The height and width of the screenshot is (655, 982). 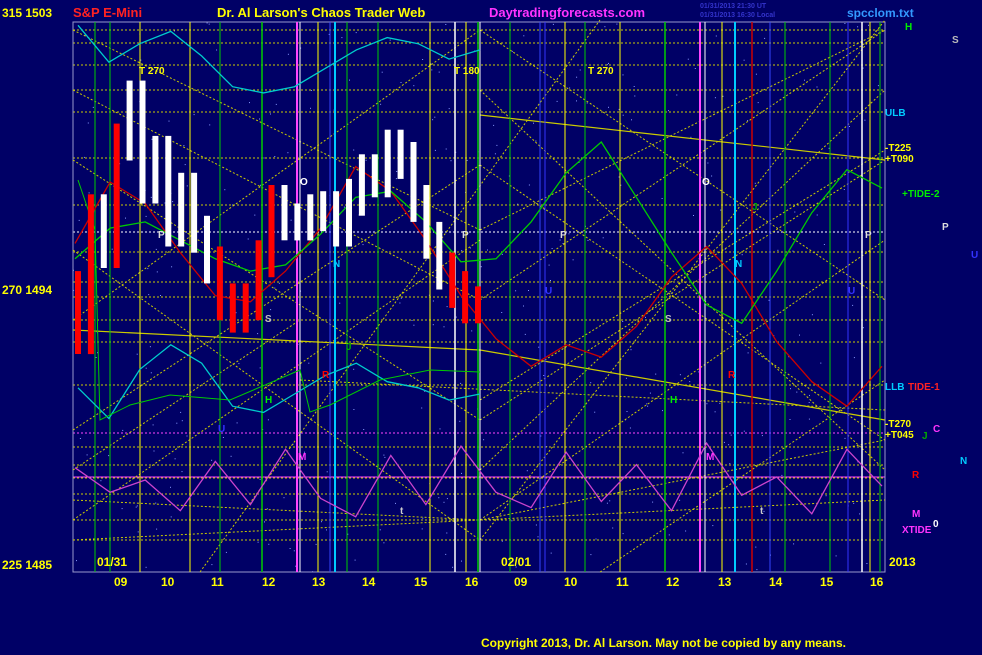 I want to click on marker-t270-b: T 270, so click(x=601, y=71).